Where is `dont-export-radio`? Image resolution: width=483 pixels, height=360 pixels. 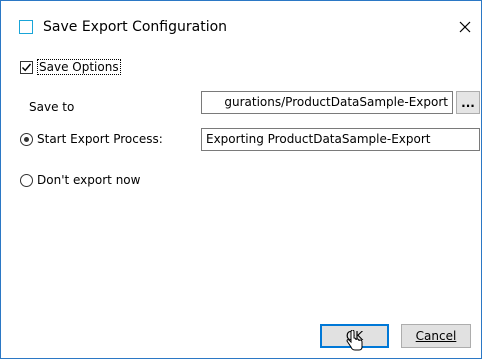 dont-export-radio is located at coordinates (26, 180).